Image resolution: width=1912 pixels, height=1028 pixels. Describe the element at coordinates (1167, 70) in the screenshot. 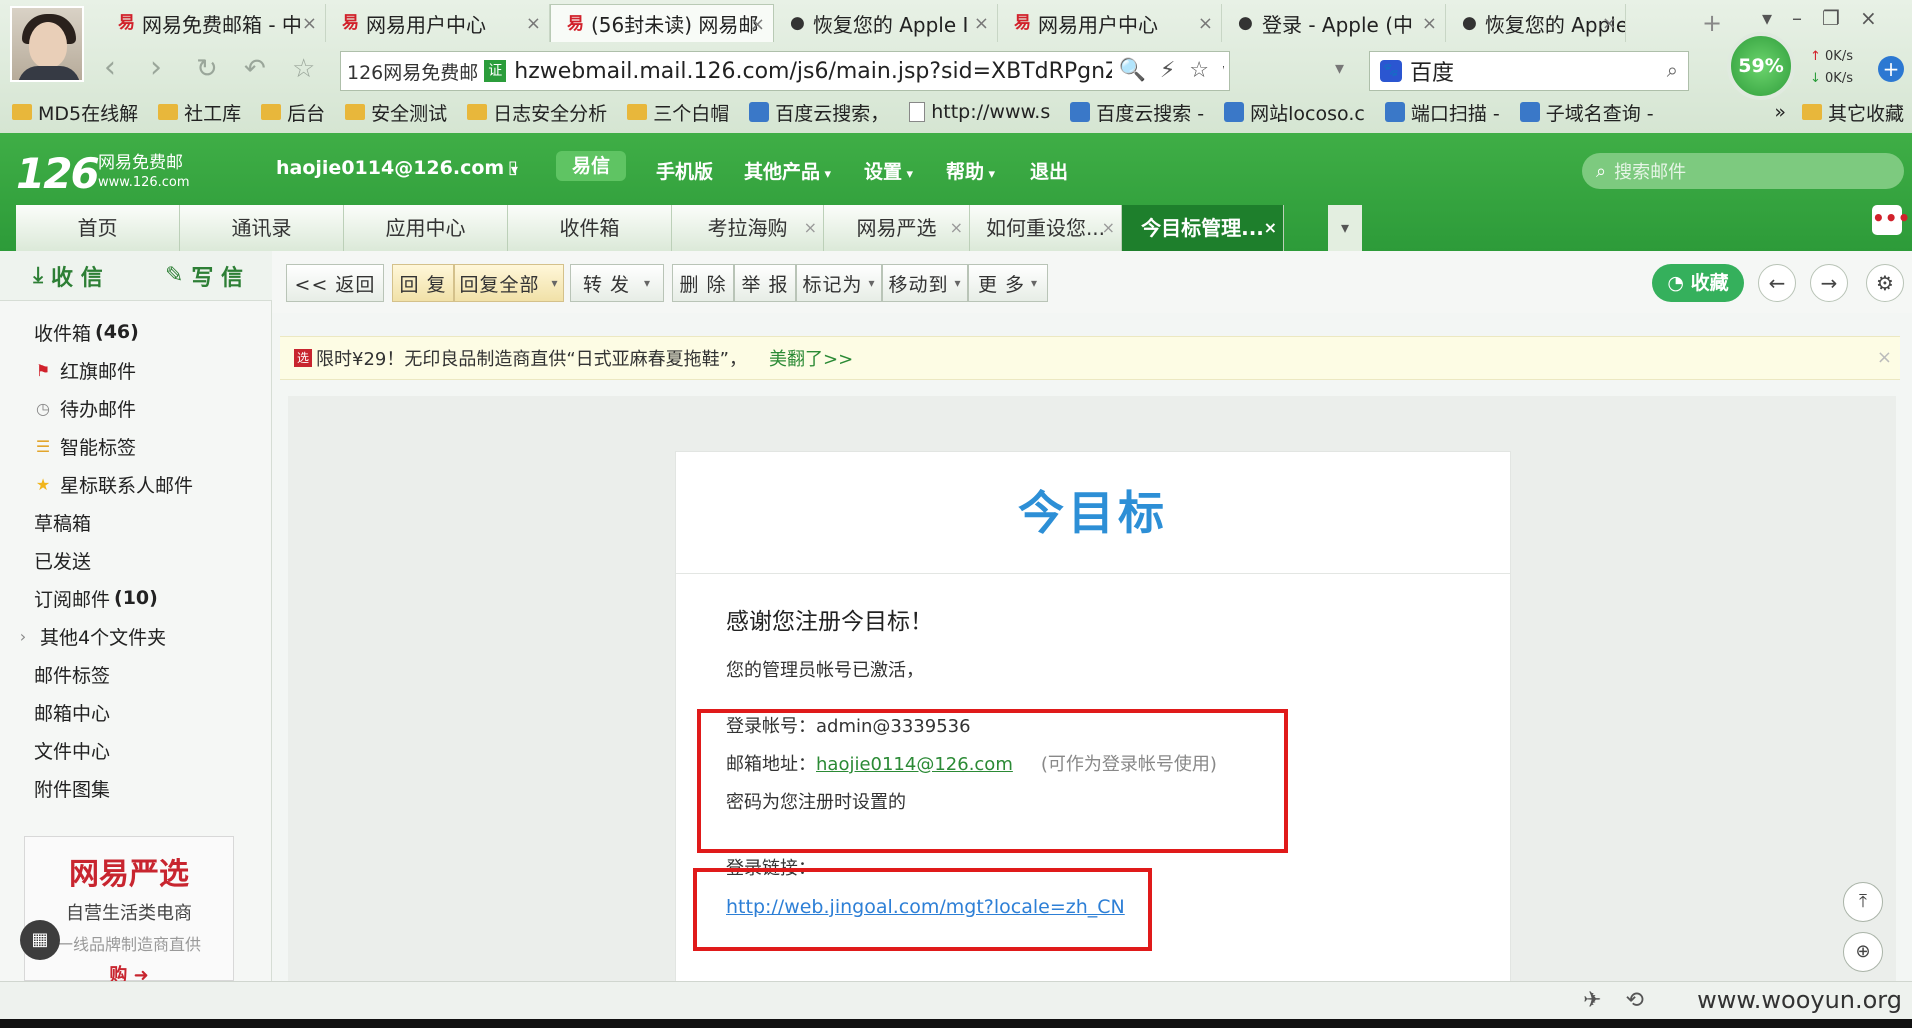

I see `address-bar-icons: 🔍⚡☆` at that location.